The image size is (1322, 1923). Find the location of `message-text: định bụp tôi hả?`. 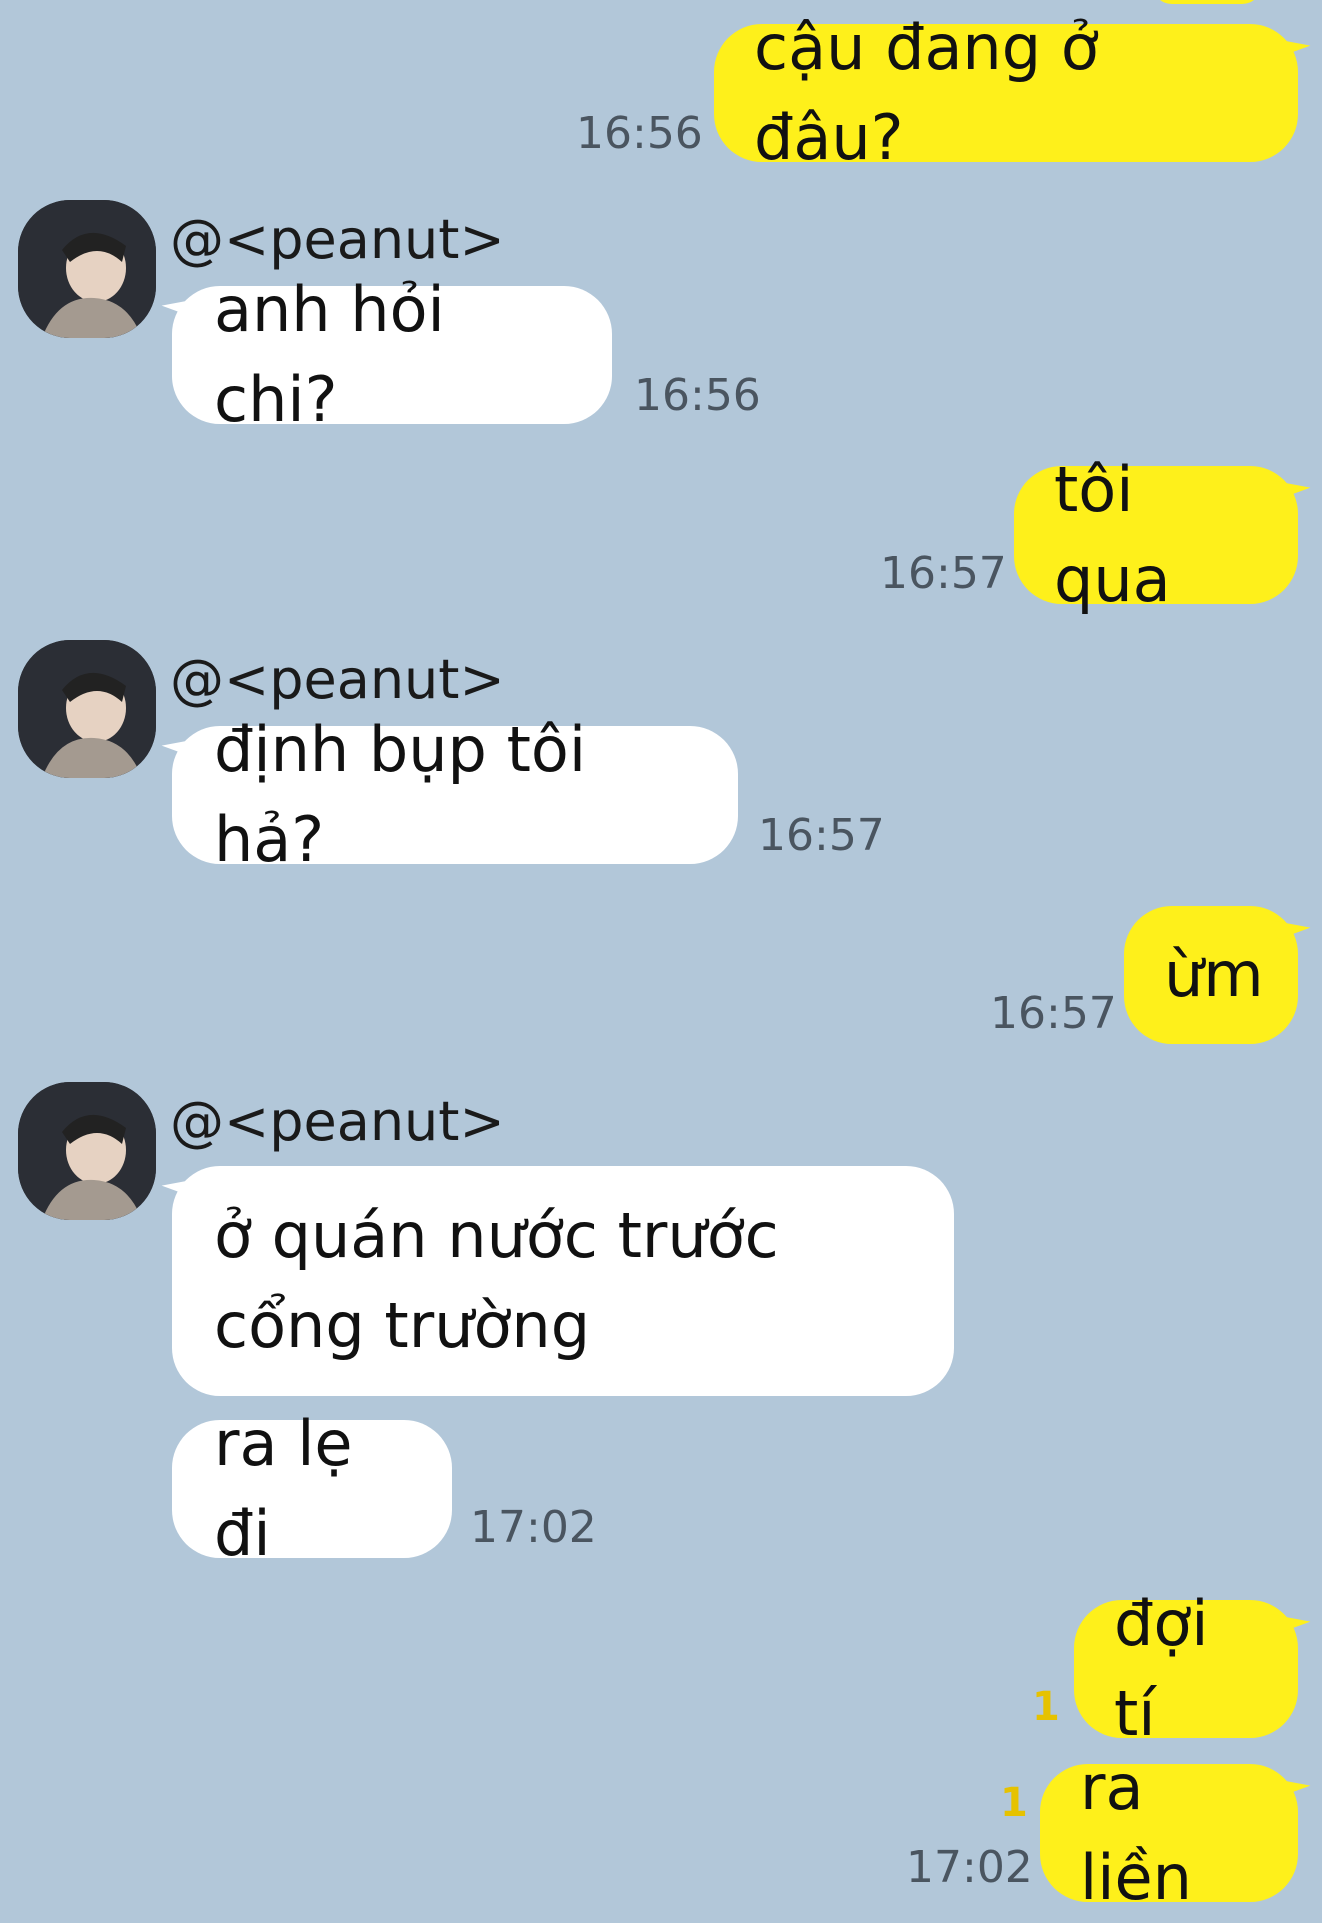

message-text: định bụp tôi hả? is located at coordinates (400, 794).